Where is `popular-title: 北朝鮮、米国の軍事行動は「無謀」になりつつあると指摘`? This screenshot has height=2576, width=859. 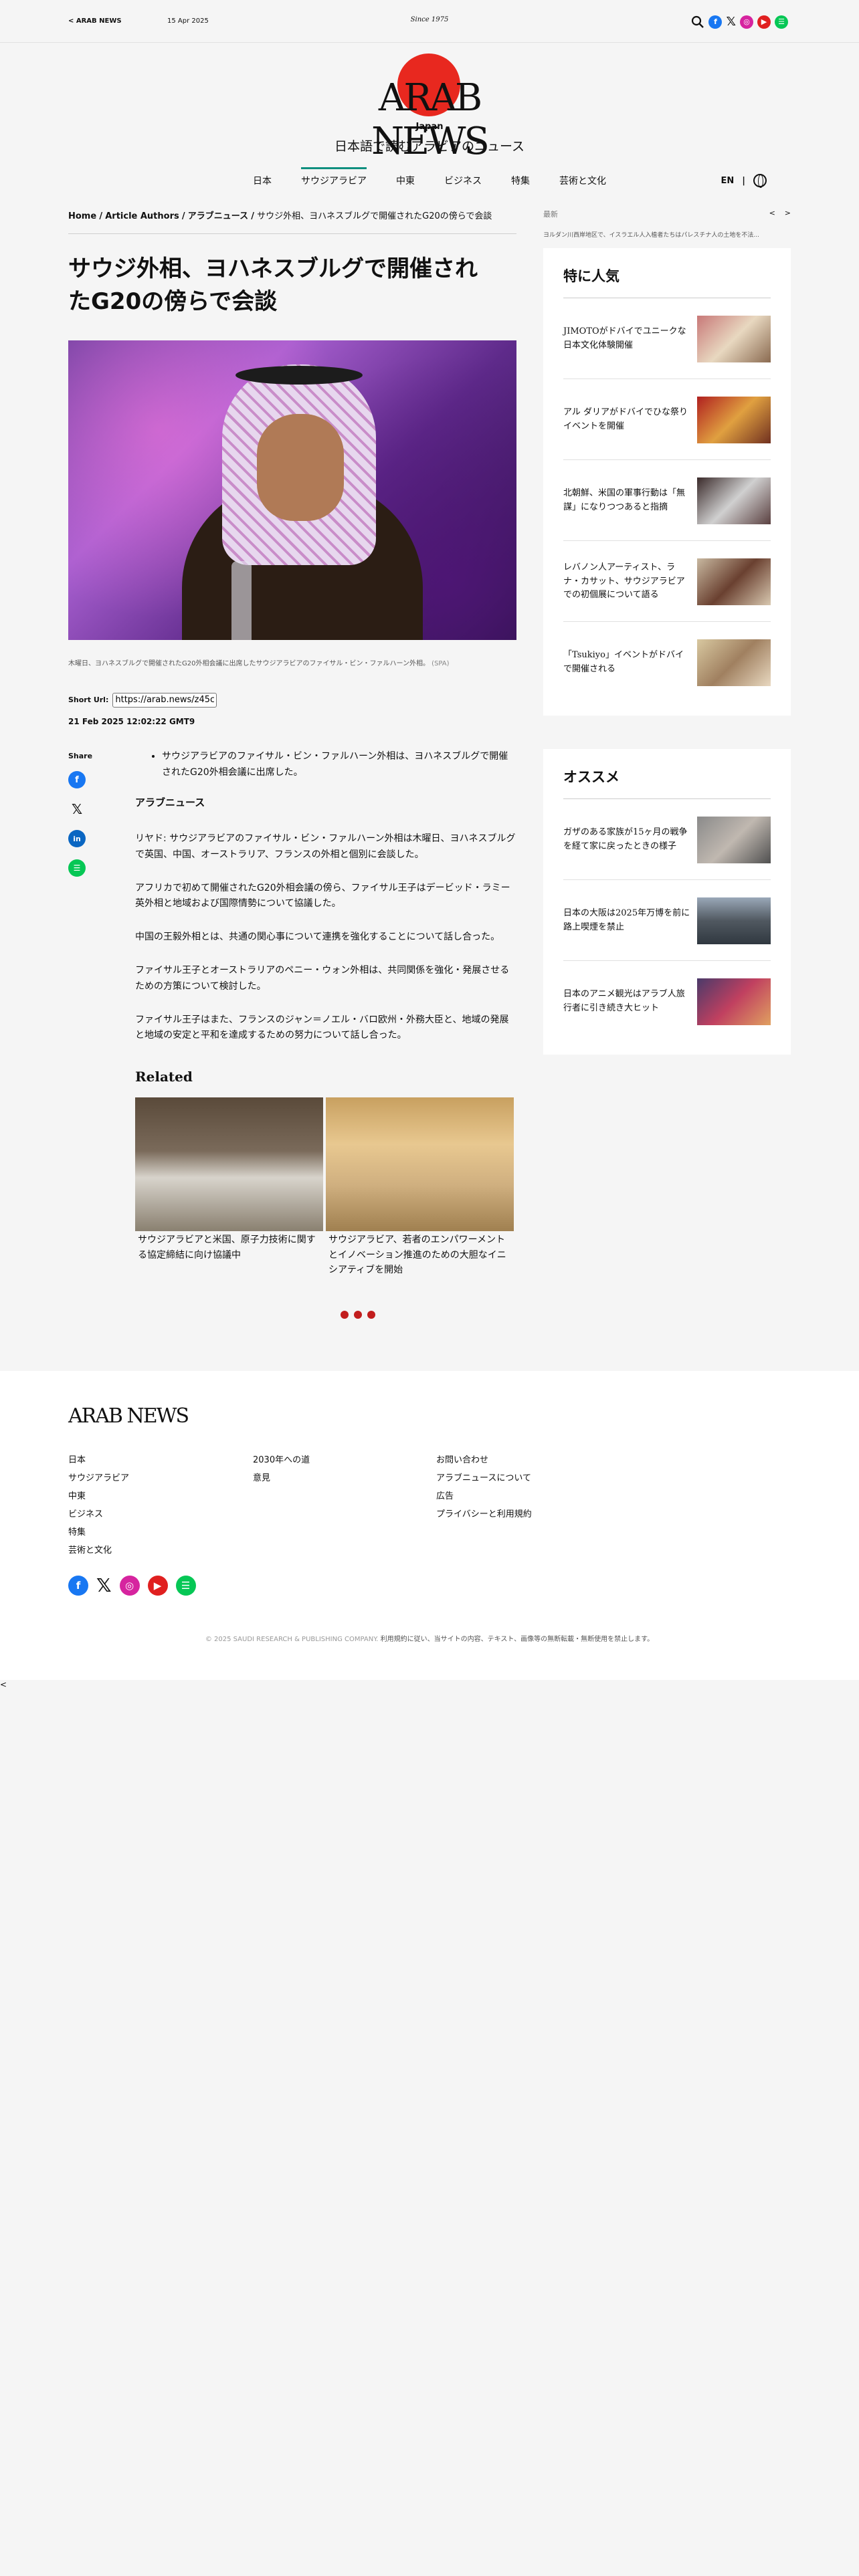
popular-title: 北朝鮮、米国の軍事行動は「無謀」になりつつあると指摘 is located at coordinates (627, 501).